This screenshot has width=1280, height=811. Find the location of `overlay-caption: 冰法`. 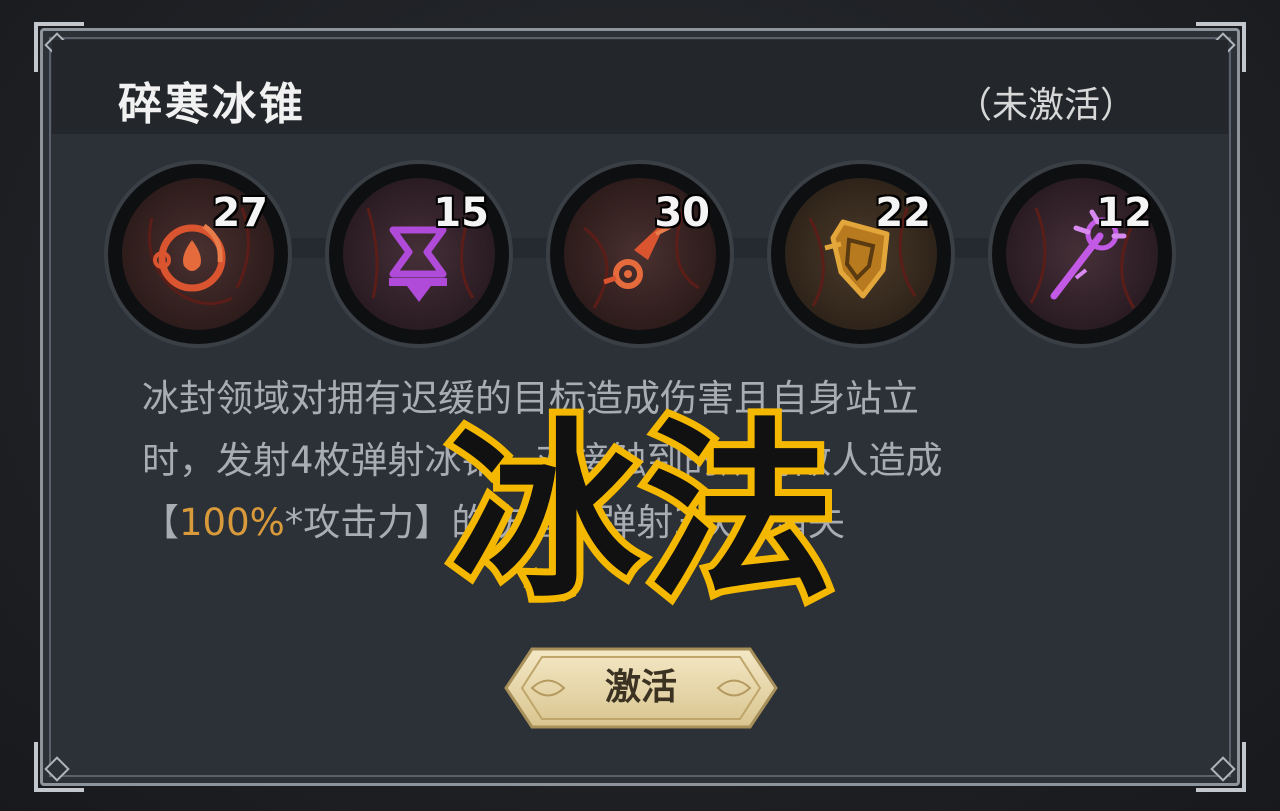

overlay-caption: 冰法 is located at coordinates (642, 512).